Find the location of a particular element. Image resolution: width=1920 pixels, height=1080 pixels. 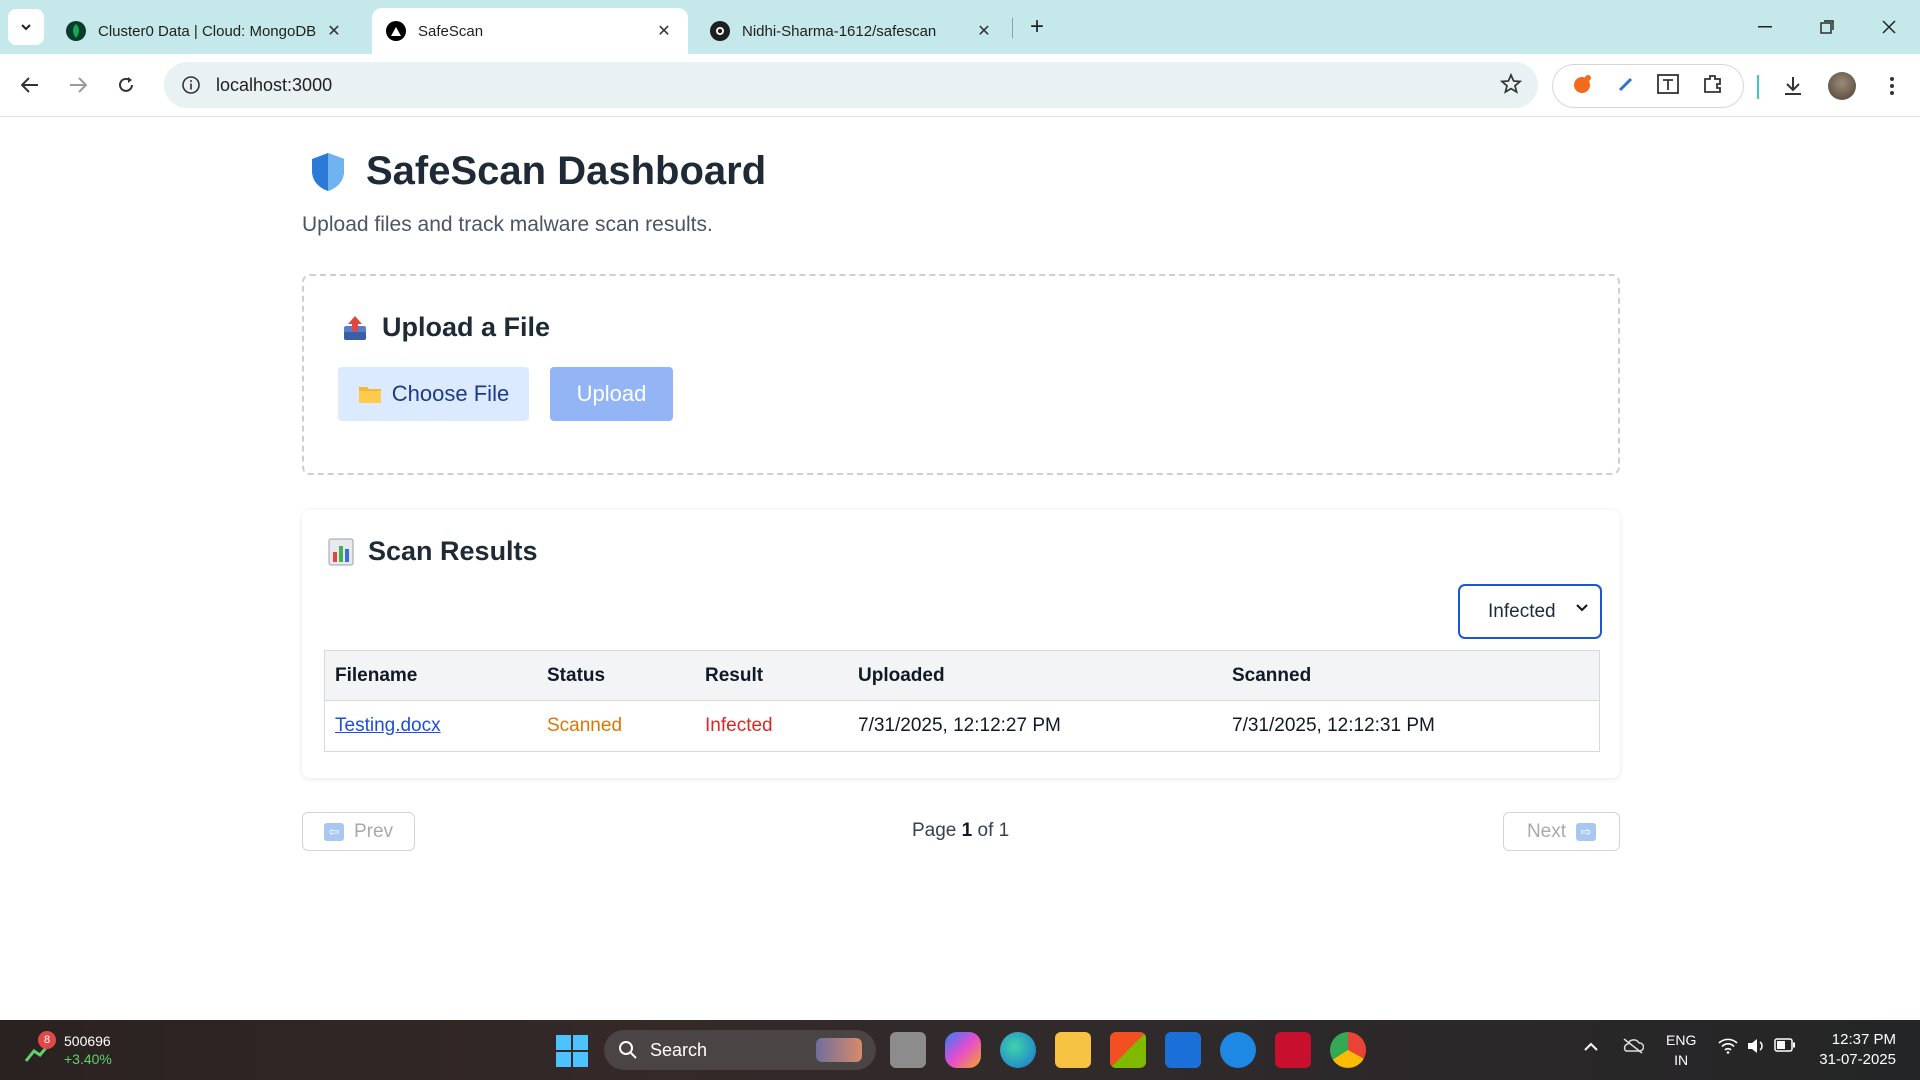

choose-file-button: Choose File is located at coordinates (433, 394).